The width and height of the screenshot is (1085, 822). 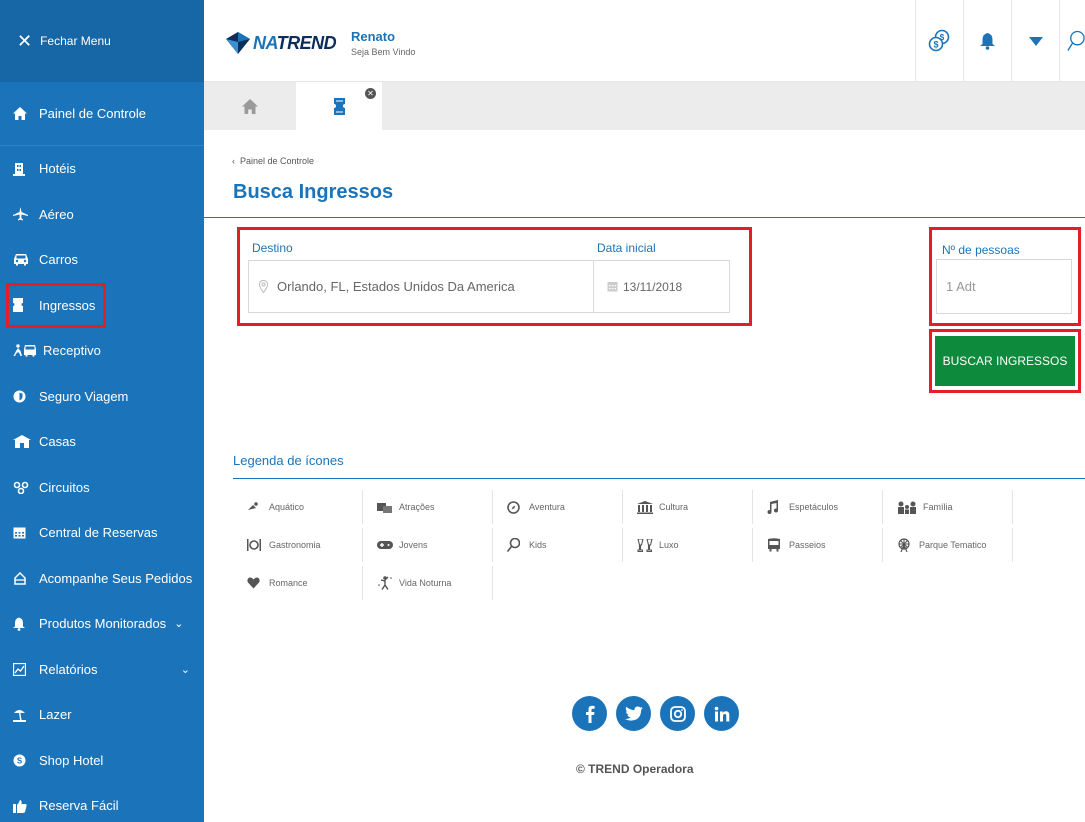 I want to click on sidebar-item-label: Lazer, so click(x=55, y=715).